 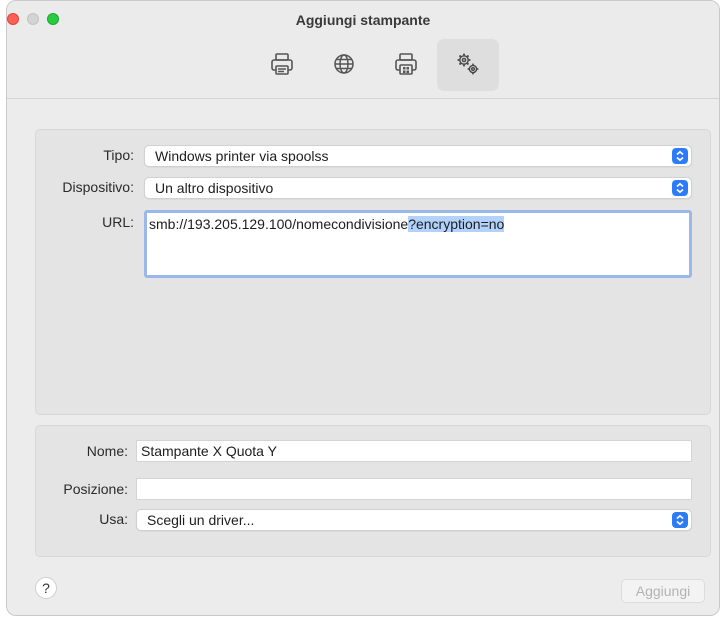 I want to click on toolbar-ip-printer, so click(x=344, y=65).